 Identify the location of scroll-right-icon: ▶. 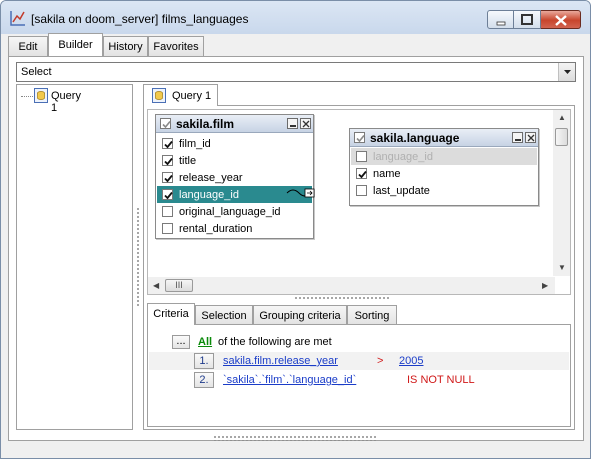
(545, 285).